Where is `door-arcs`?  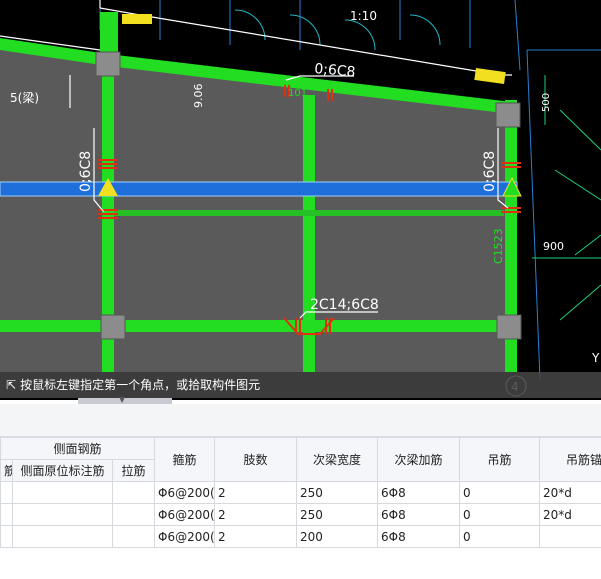
door-arcs is located at coordinates (337, 30).